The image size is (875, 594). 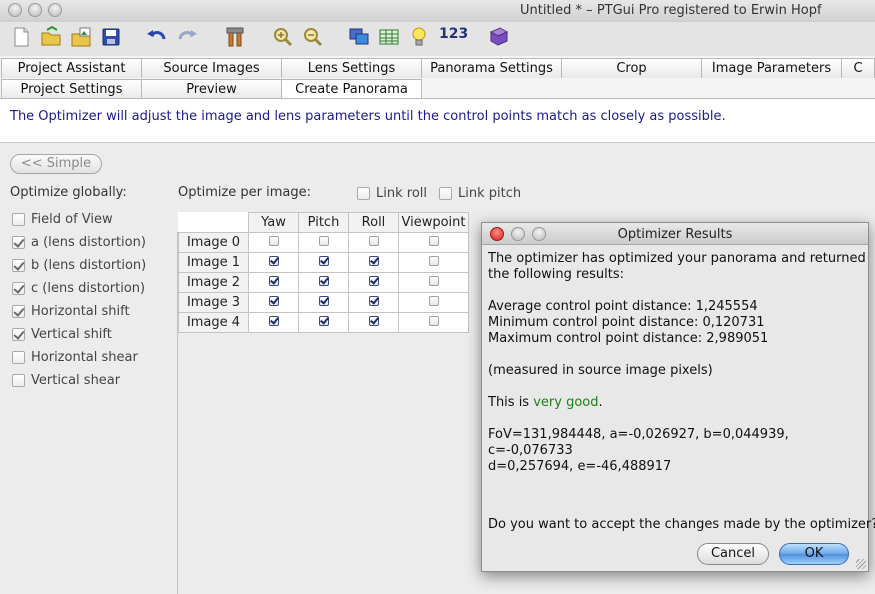 What do you see at coordinates (733, 554) in the screenshot?
I see `cancel-button: Cancel` at bounding box center [733, 554].